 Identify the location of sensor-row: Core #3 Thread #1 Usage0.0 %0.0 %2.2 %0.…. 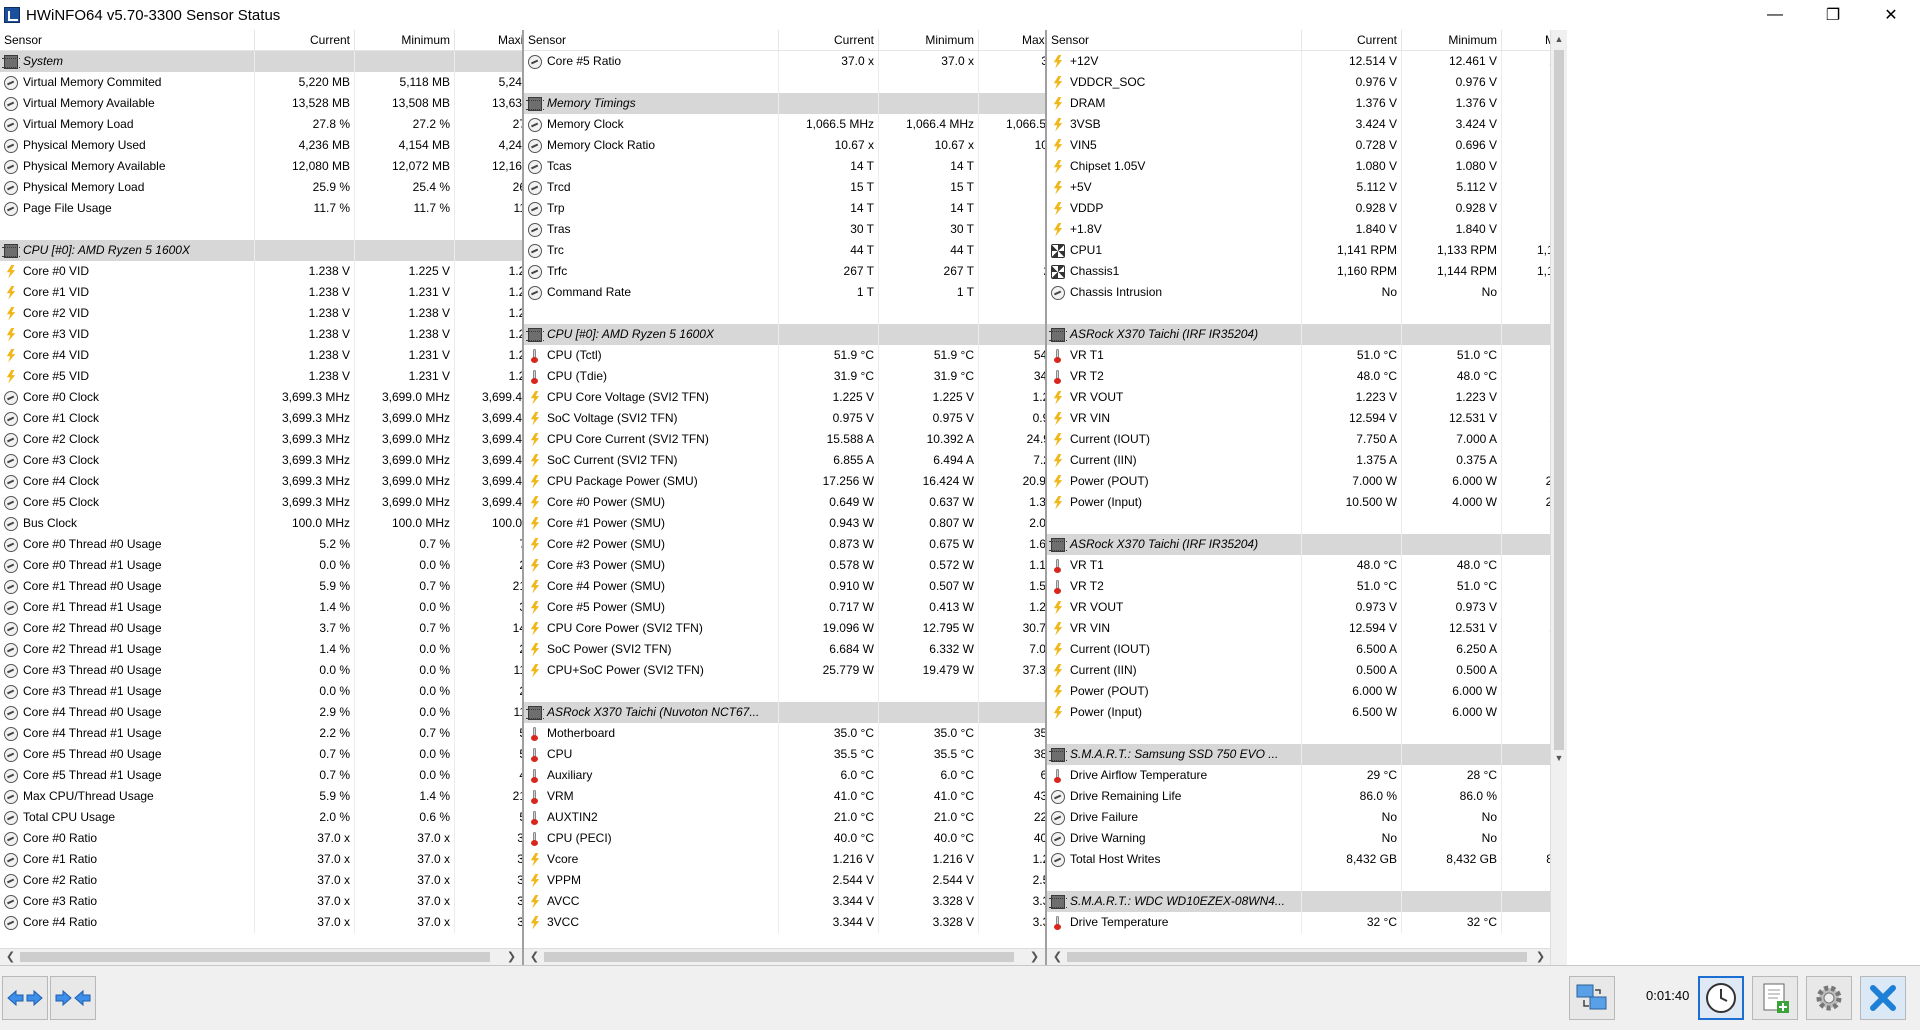
(261, 691).